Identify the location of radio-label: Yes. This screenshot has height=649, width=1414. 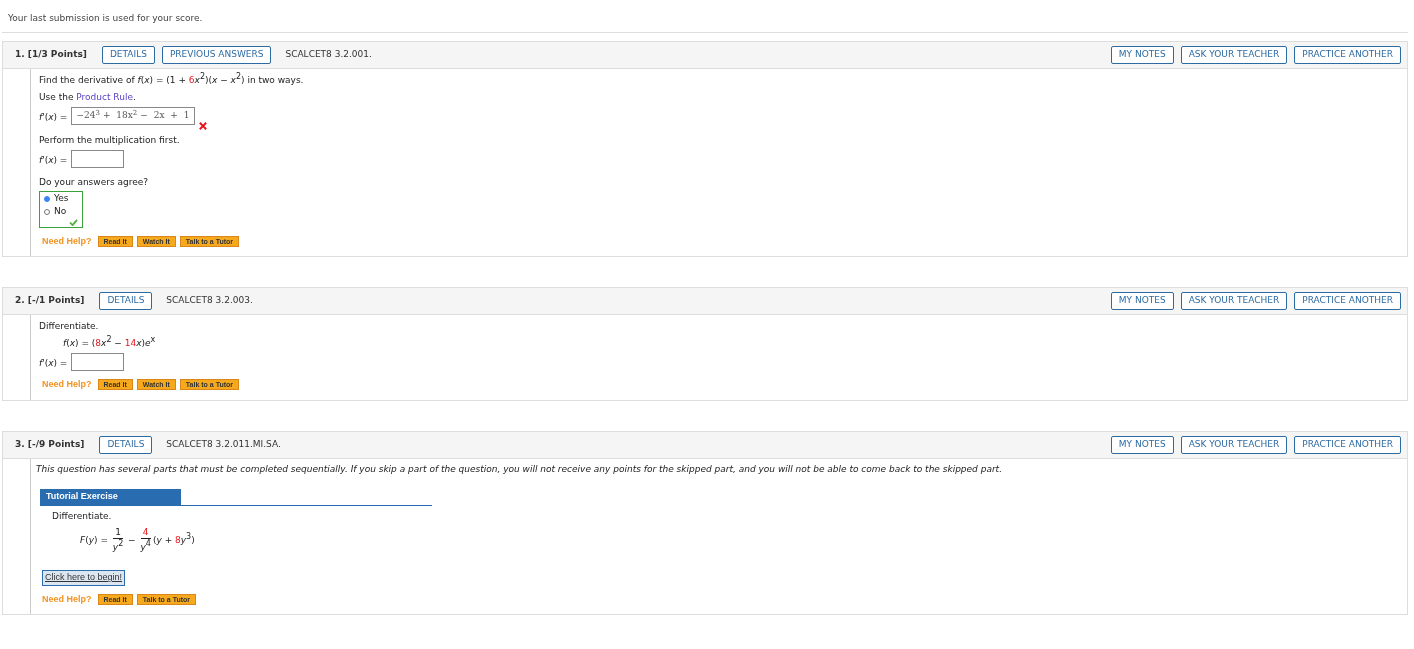
(61, 199).